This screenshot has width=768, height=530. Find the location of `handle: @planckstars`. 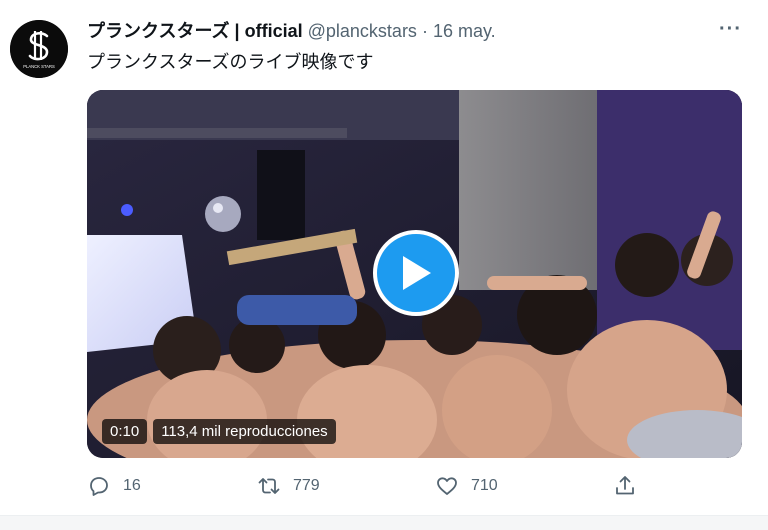

handle: @planckstars is located at coordinates (362, 31).